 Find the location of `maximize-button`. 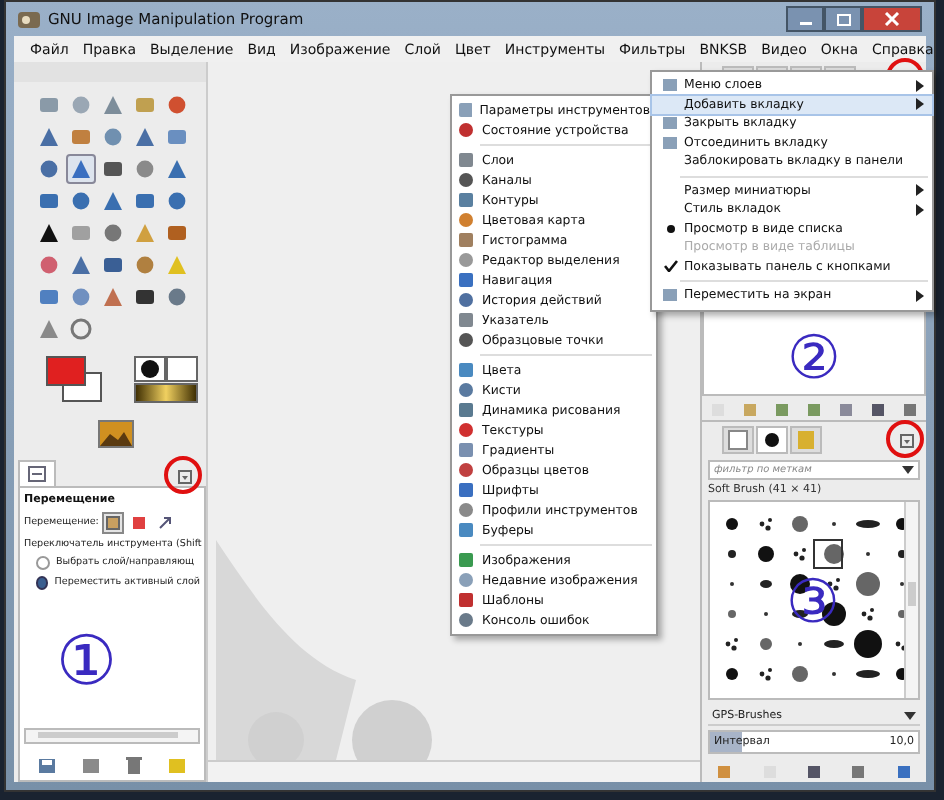

maximize-button is located at coordinates (843, 19).